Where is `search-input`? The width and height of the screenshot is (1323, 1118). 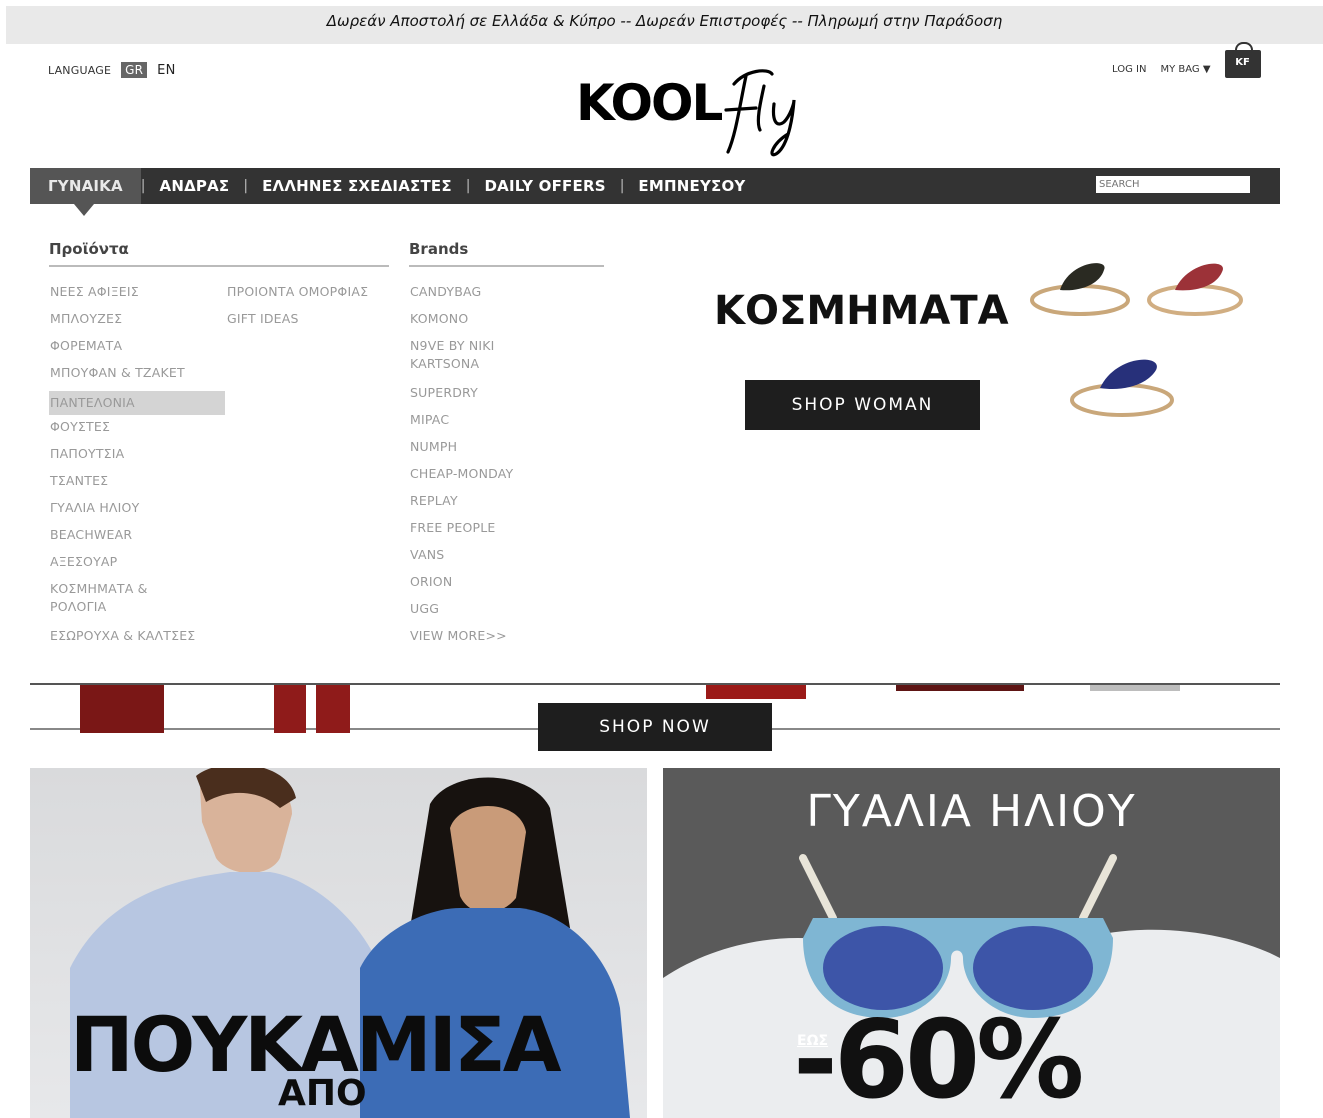
search-input is located at coordinates (1173, 184).